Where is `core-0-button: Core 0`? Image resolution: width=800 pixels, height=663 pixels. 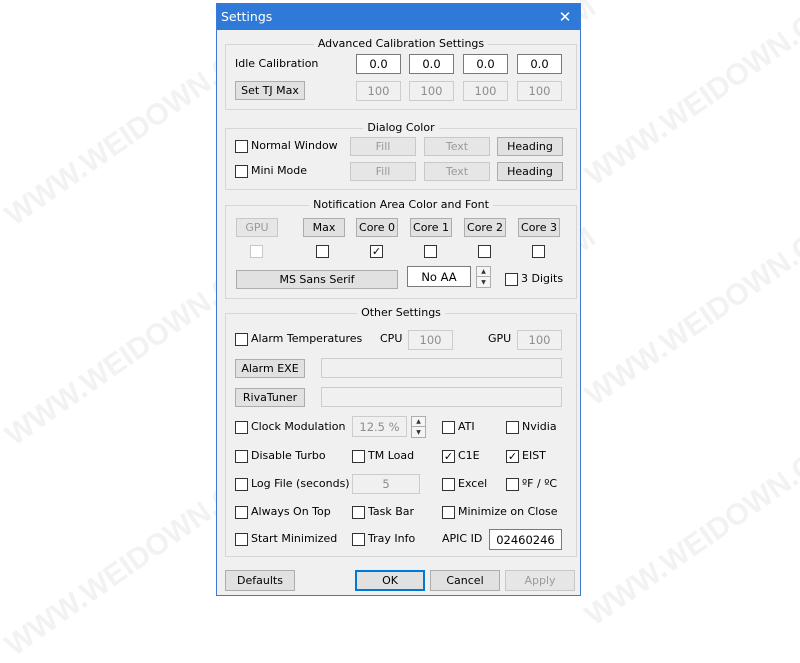 core-0-button: Core 0 is located at coordinates (377, 227).